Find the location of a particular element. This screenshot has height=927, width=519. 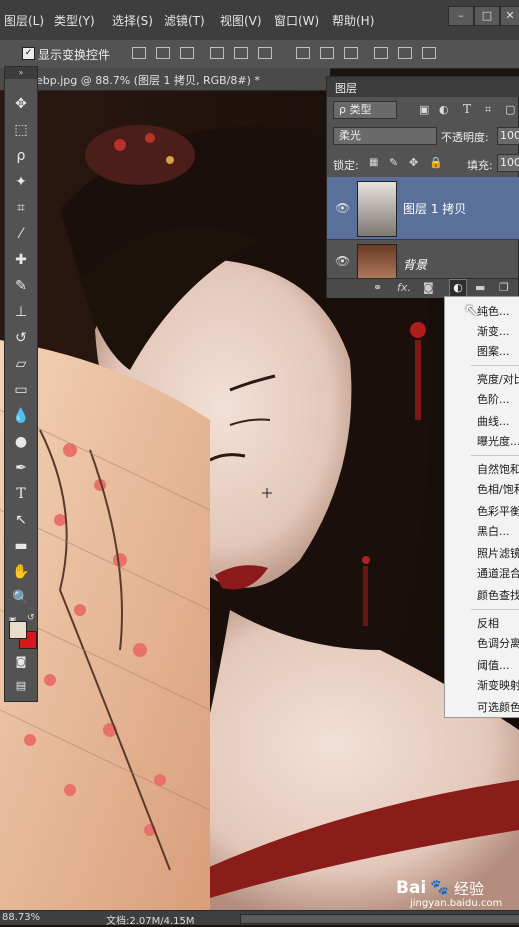

menu-item-brightness-contrast: 亮度/对比 is located at coordinates (498, 379).